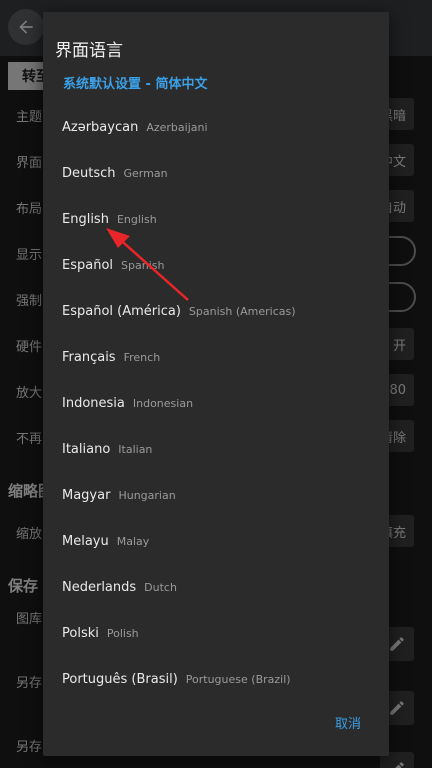  What do you see at coordinates (122, 633) in the screenshot?
I see `language-english-name: Polish` at bounding box center [122, 633].